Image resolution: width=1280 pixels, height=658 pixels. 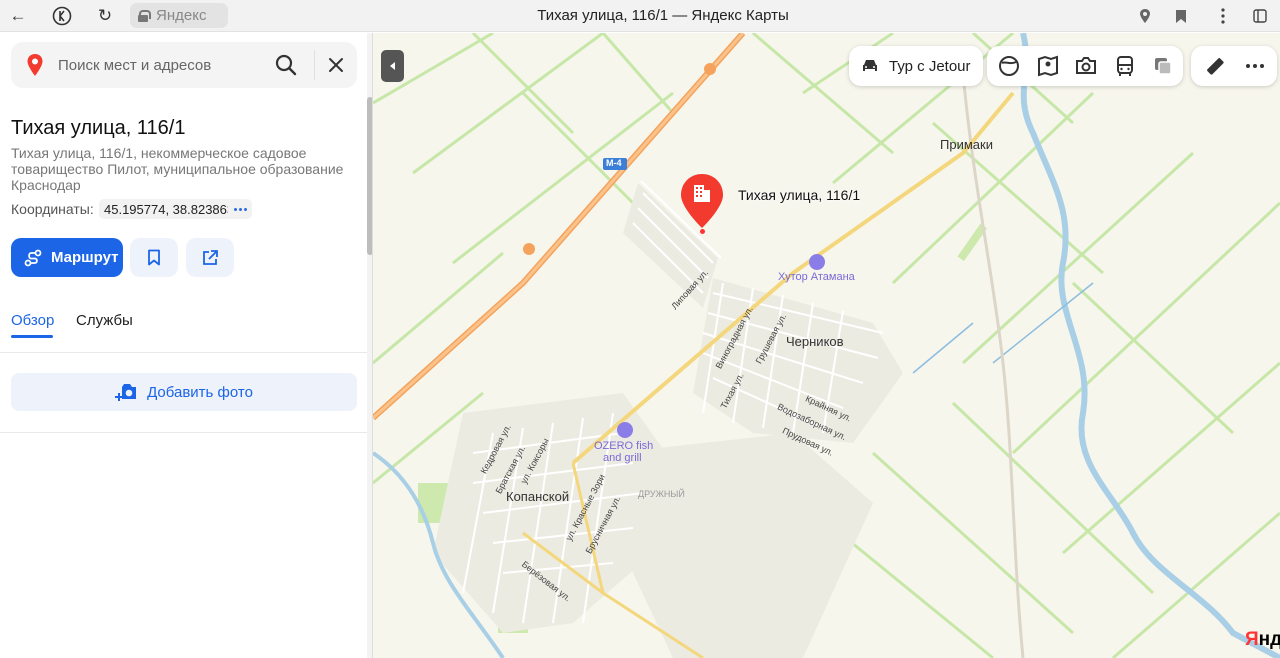 What do you see at coordinates (126, 392) in the screenshot?
I see `camera-plus-icon` at bounding box center [126, 392].